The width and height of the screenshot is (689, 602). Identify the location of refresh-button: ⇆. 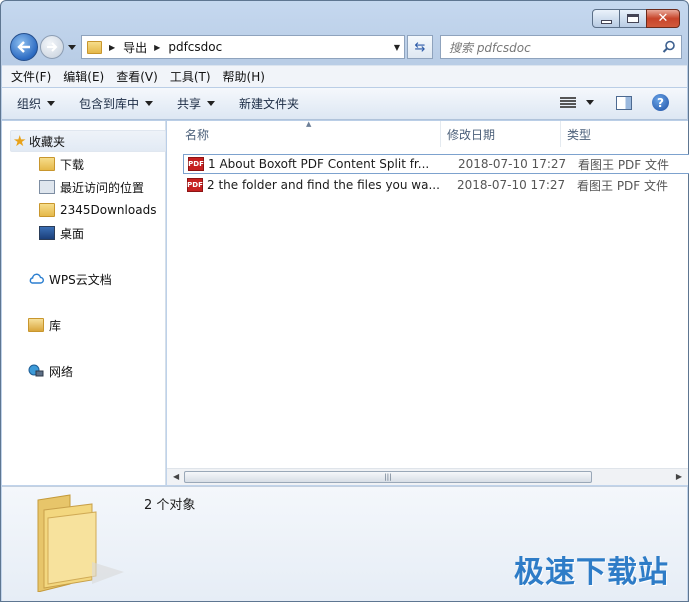
(420, 47).